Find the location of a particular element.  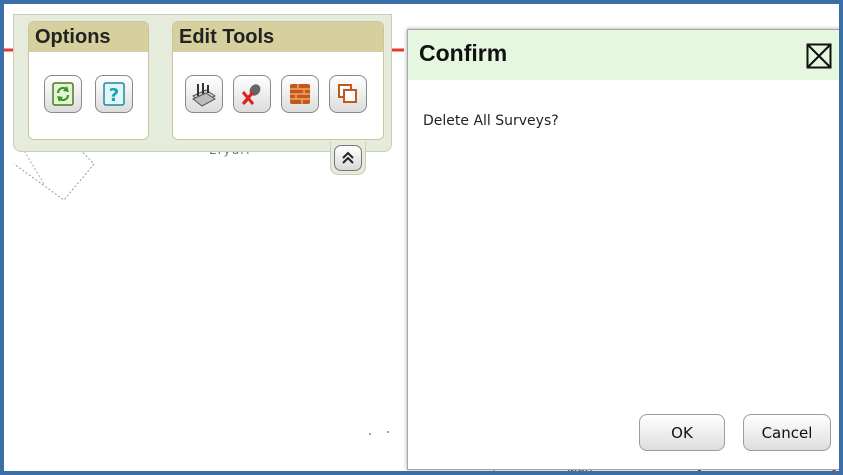

cancel-button: Cancel is located at coordinates (787, 432).